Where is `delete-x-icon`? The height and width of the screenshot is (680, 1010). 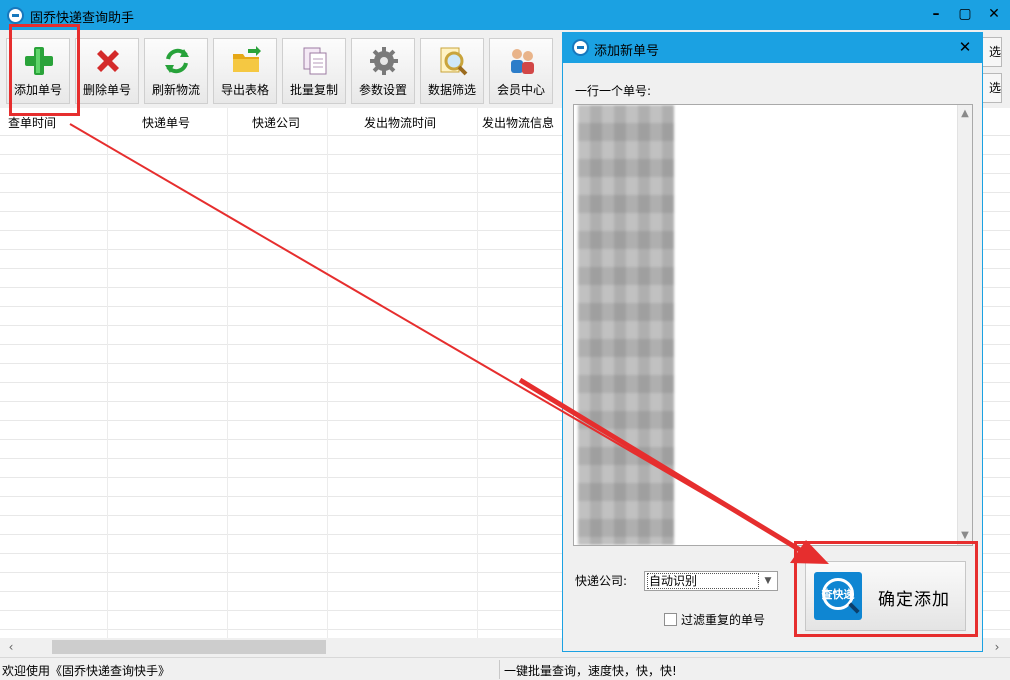
delete-x-icon is located at coordinates (108, 61).